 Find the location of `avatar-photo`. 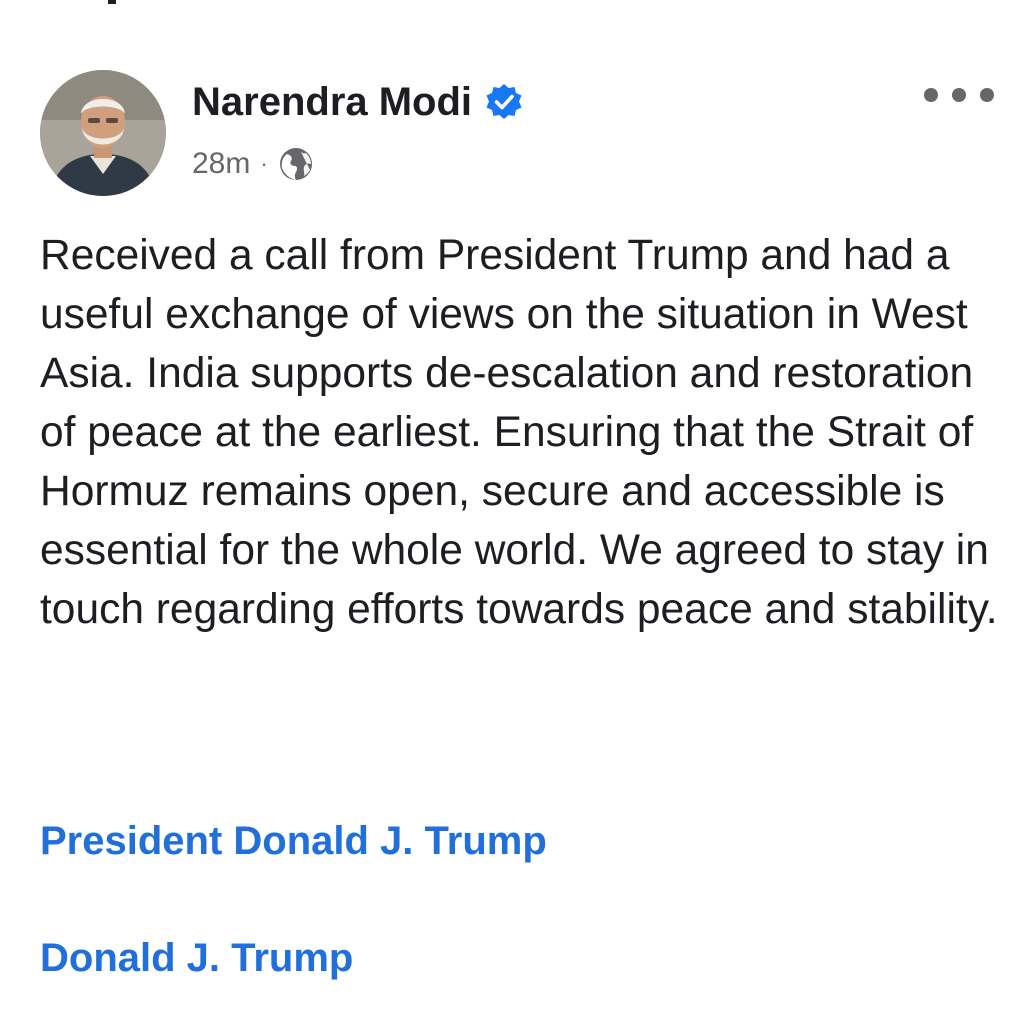

avatar-photo is located at coordinates (103, 133).